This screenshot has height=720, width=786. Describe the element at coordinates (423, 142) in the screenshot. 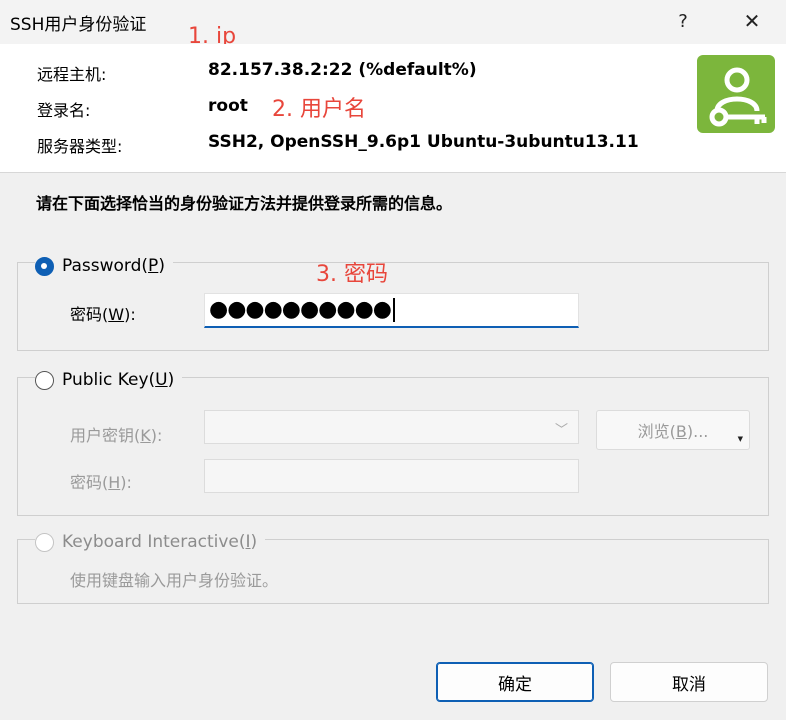

I see `server-type-value: SSH2, OpenSSH_9.6p1 Ubuntu-3ubuntu13.11` at that location.